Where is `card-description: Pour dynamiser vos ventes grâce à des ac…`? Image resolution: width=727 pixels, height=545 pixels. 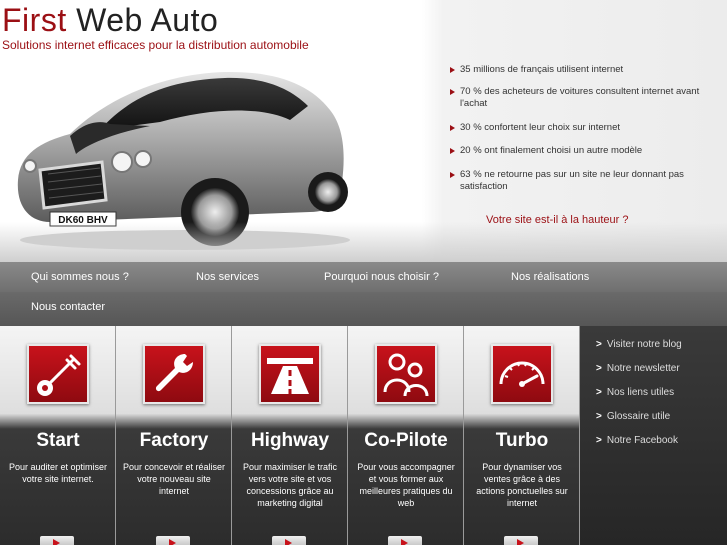
card-description: Pour dynamiser vos ventes grâce à des ac… is located at coordinates (522, 485).